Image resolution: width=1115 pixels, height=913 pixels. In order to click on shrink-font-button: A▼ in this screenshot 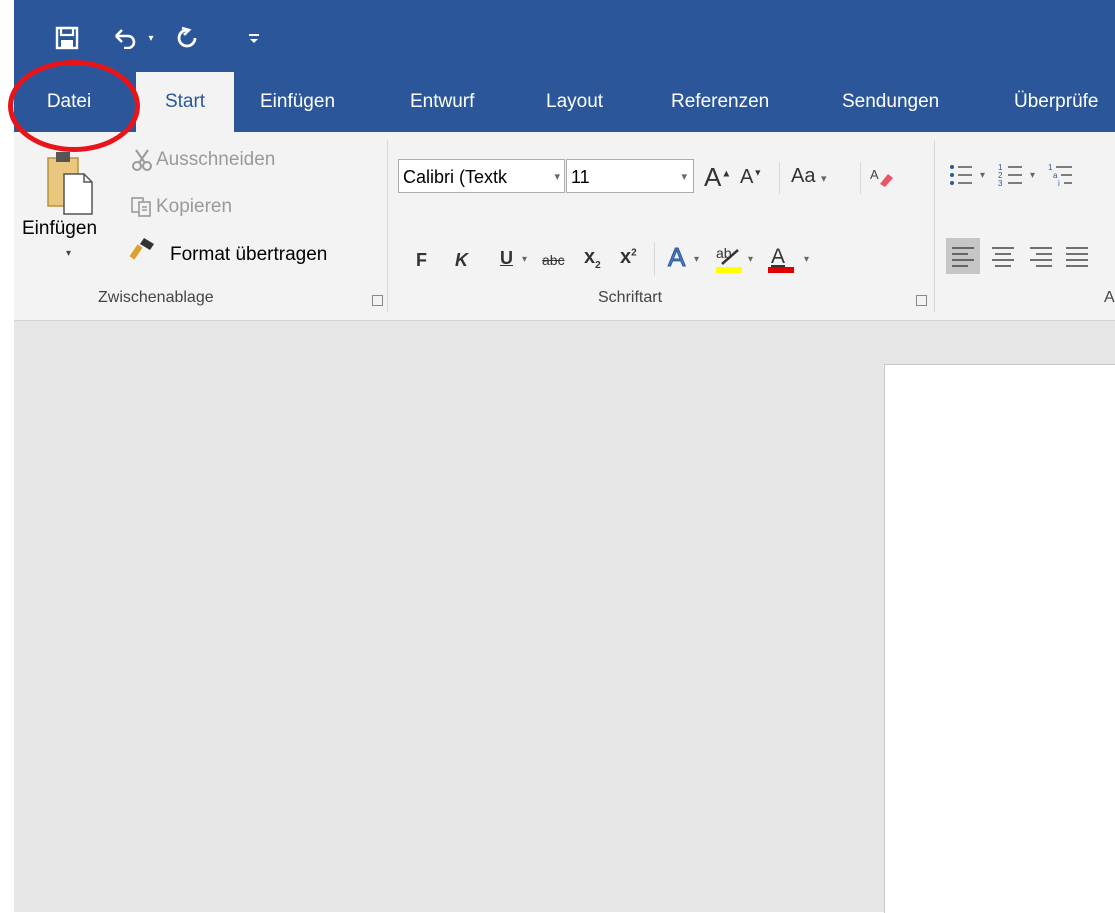, I will do `click(751, 177)`.